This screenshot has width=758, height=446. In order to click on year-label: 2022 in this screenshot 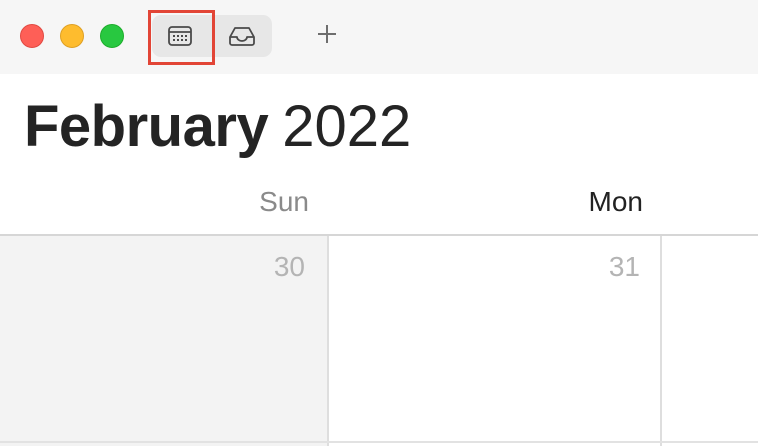, I will do `click(347, 126)`.